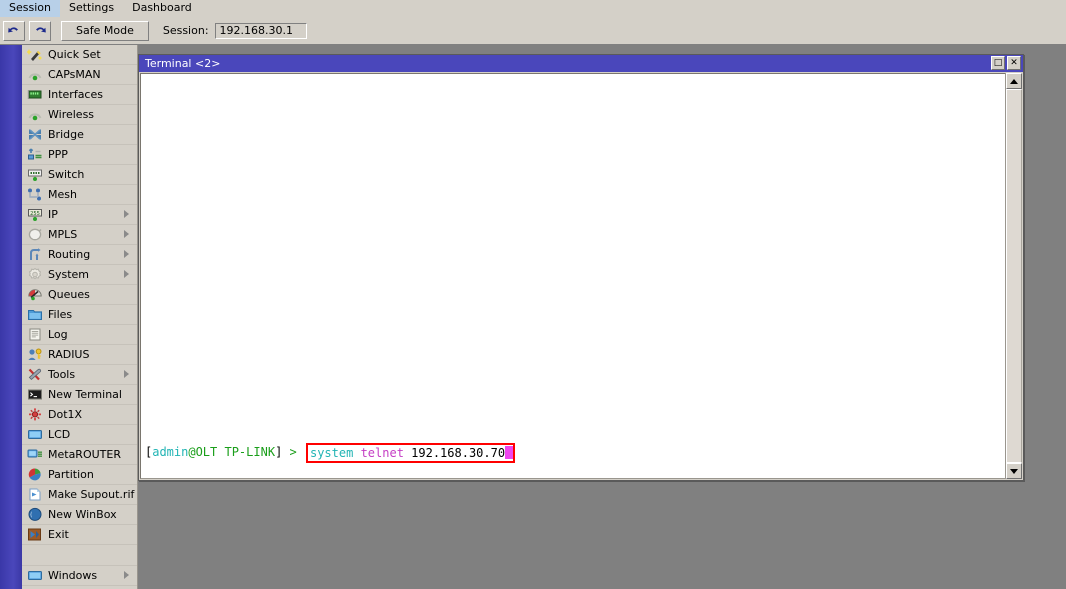 This screenshot has width=1066, height=589. What do you see at coordinates (79, 535) in the screenshot?
I see `sidebar-item-exit: Exit` at bounding box center [79, 535].